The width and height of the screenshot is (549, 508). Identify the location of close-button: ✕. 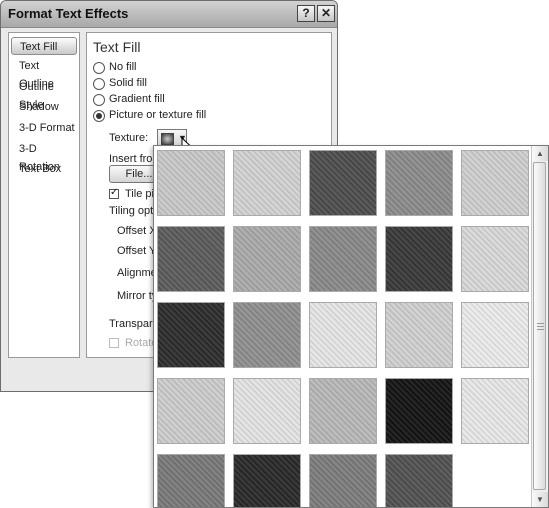
(326, 13).